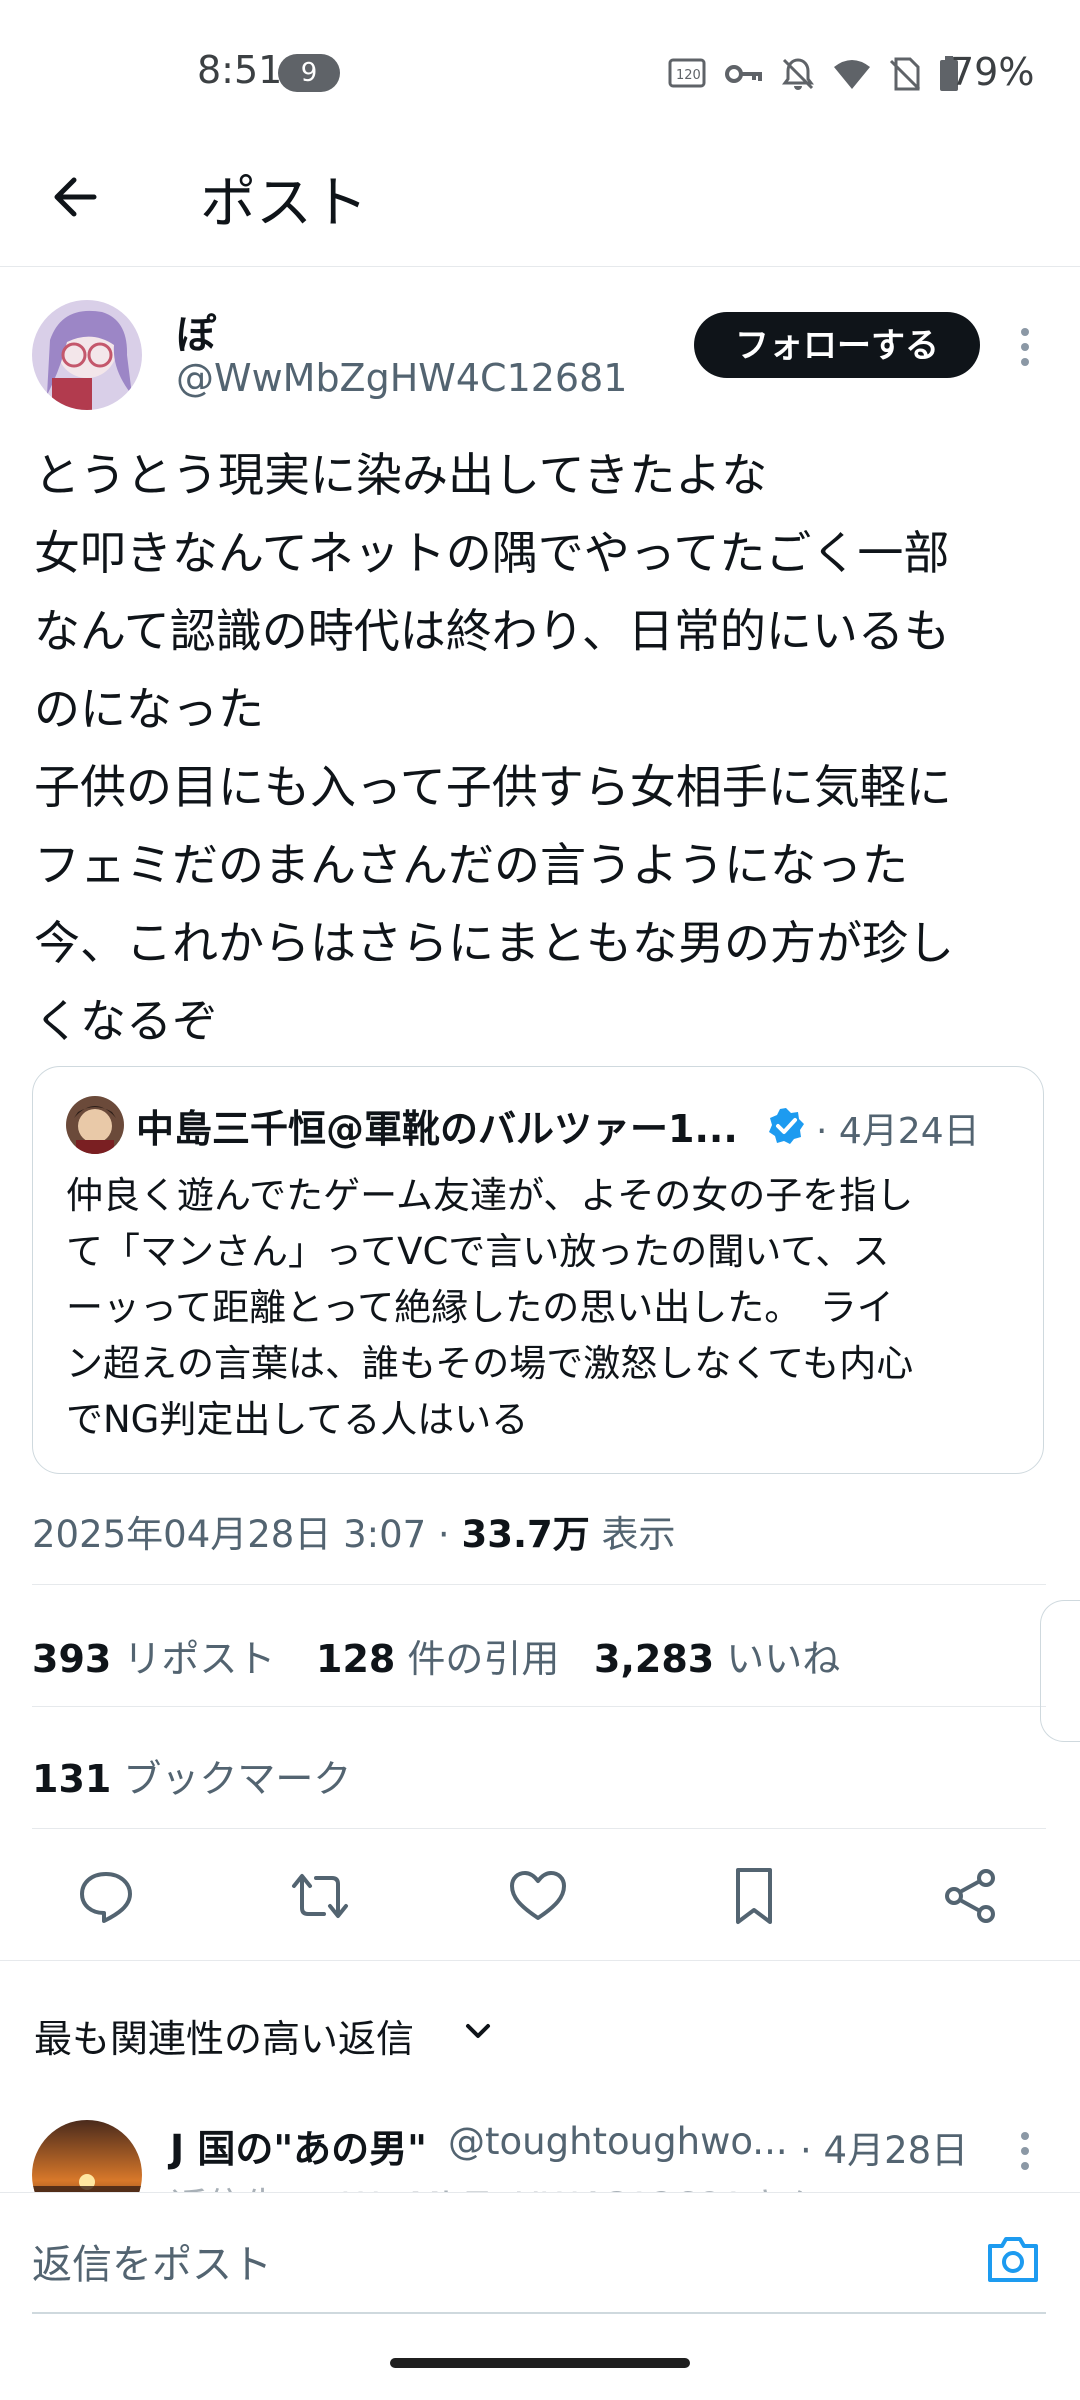  I want to click on reply-date: · 4月28日, so click(884, 2150).